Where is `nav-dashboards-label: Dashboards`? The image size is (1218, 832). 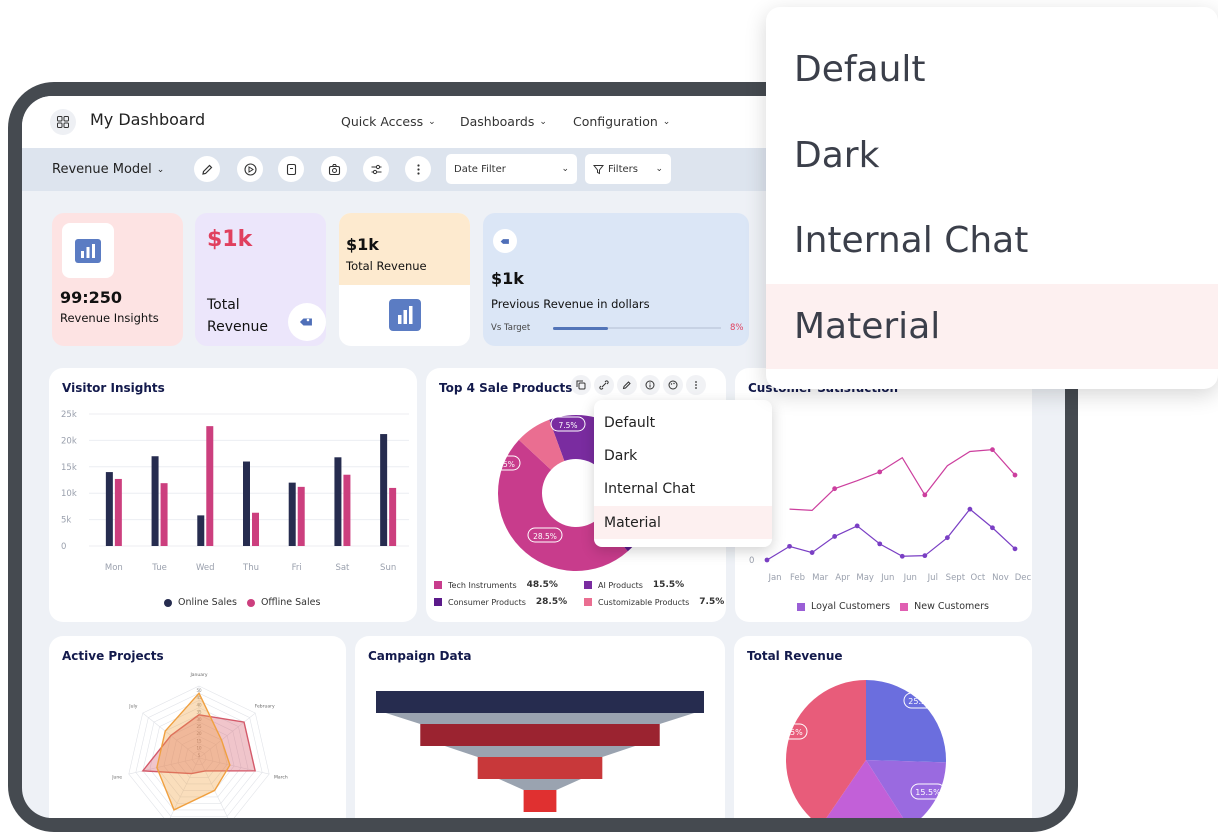 nav-dashboards-label: Dashboards is located at coordinates (497, 121).